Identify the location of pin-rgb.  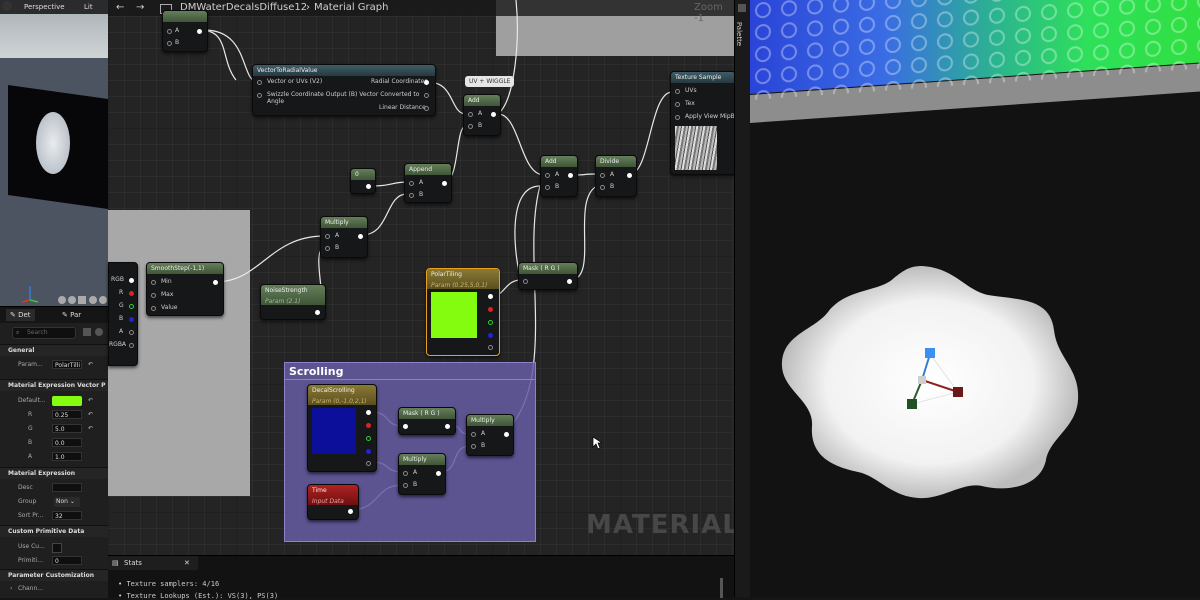
(131, 280).